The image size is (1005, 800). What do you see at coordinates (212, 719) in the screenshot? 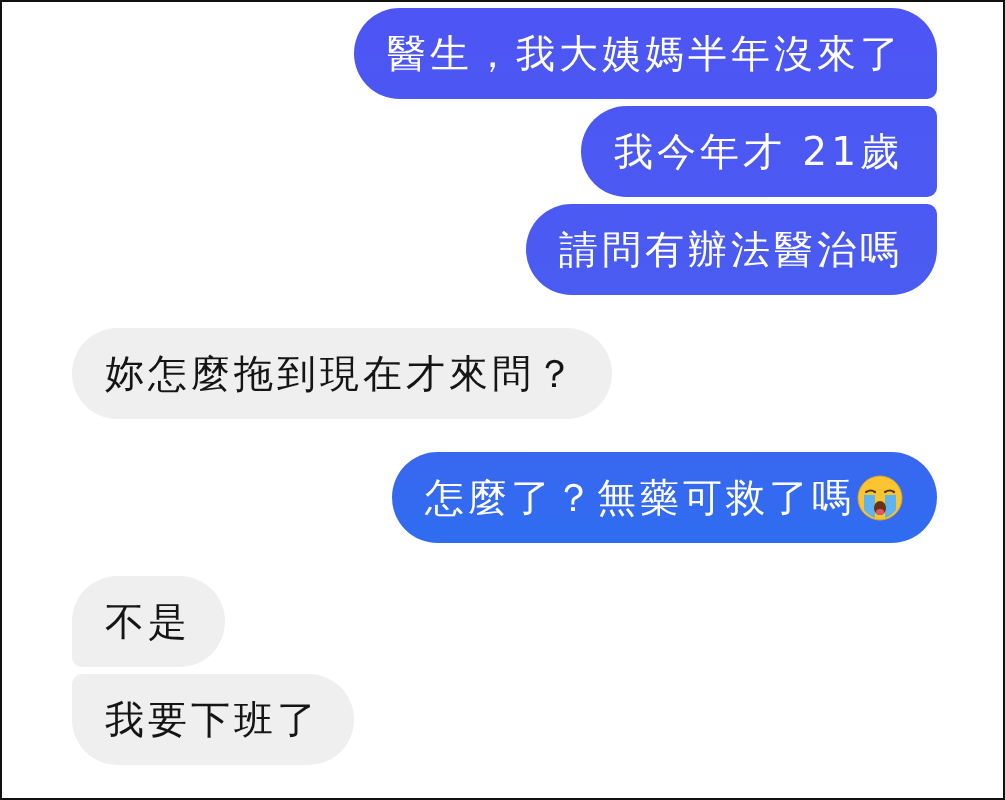
I see `message-text: 我要下班了` at bounding box center [212, 719].